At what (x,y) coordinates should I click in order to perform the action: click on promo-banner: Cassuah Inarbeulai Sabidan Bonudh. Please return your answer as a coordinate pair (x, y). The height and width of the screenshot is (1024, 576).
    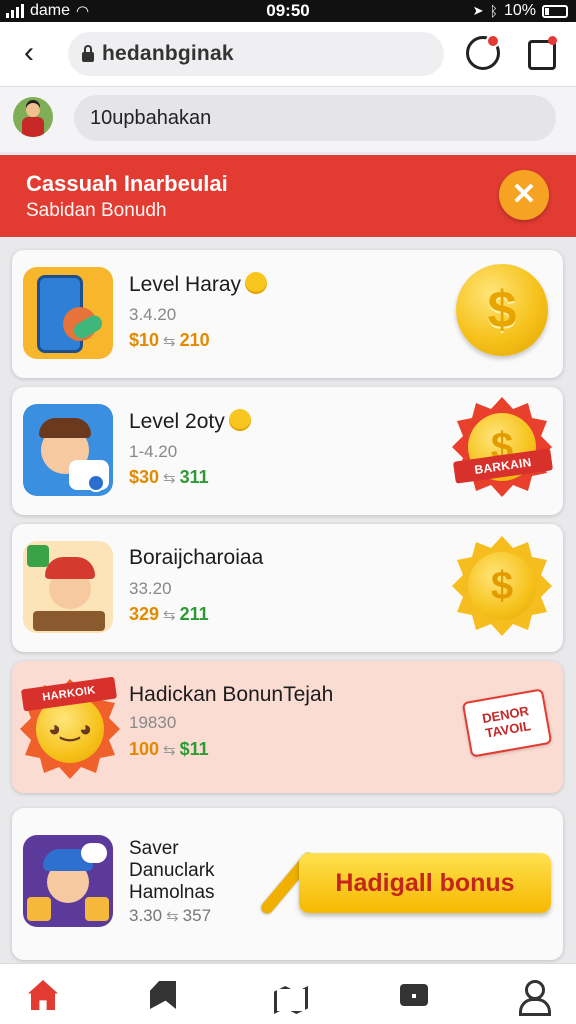
    Looking at the image, I should click on (288, 196).